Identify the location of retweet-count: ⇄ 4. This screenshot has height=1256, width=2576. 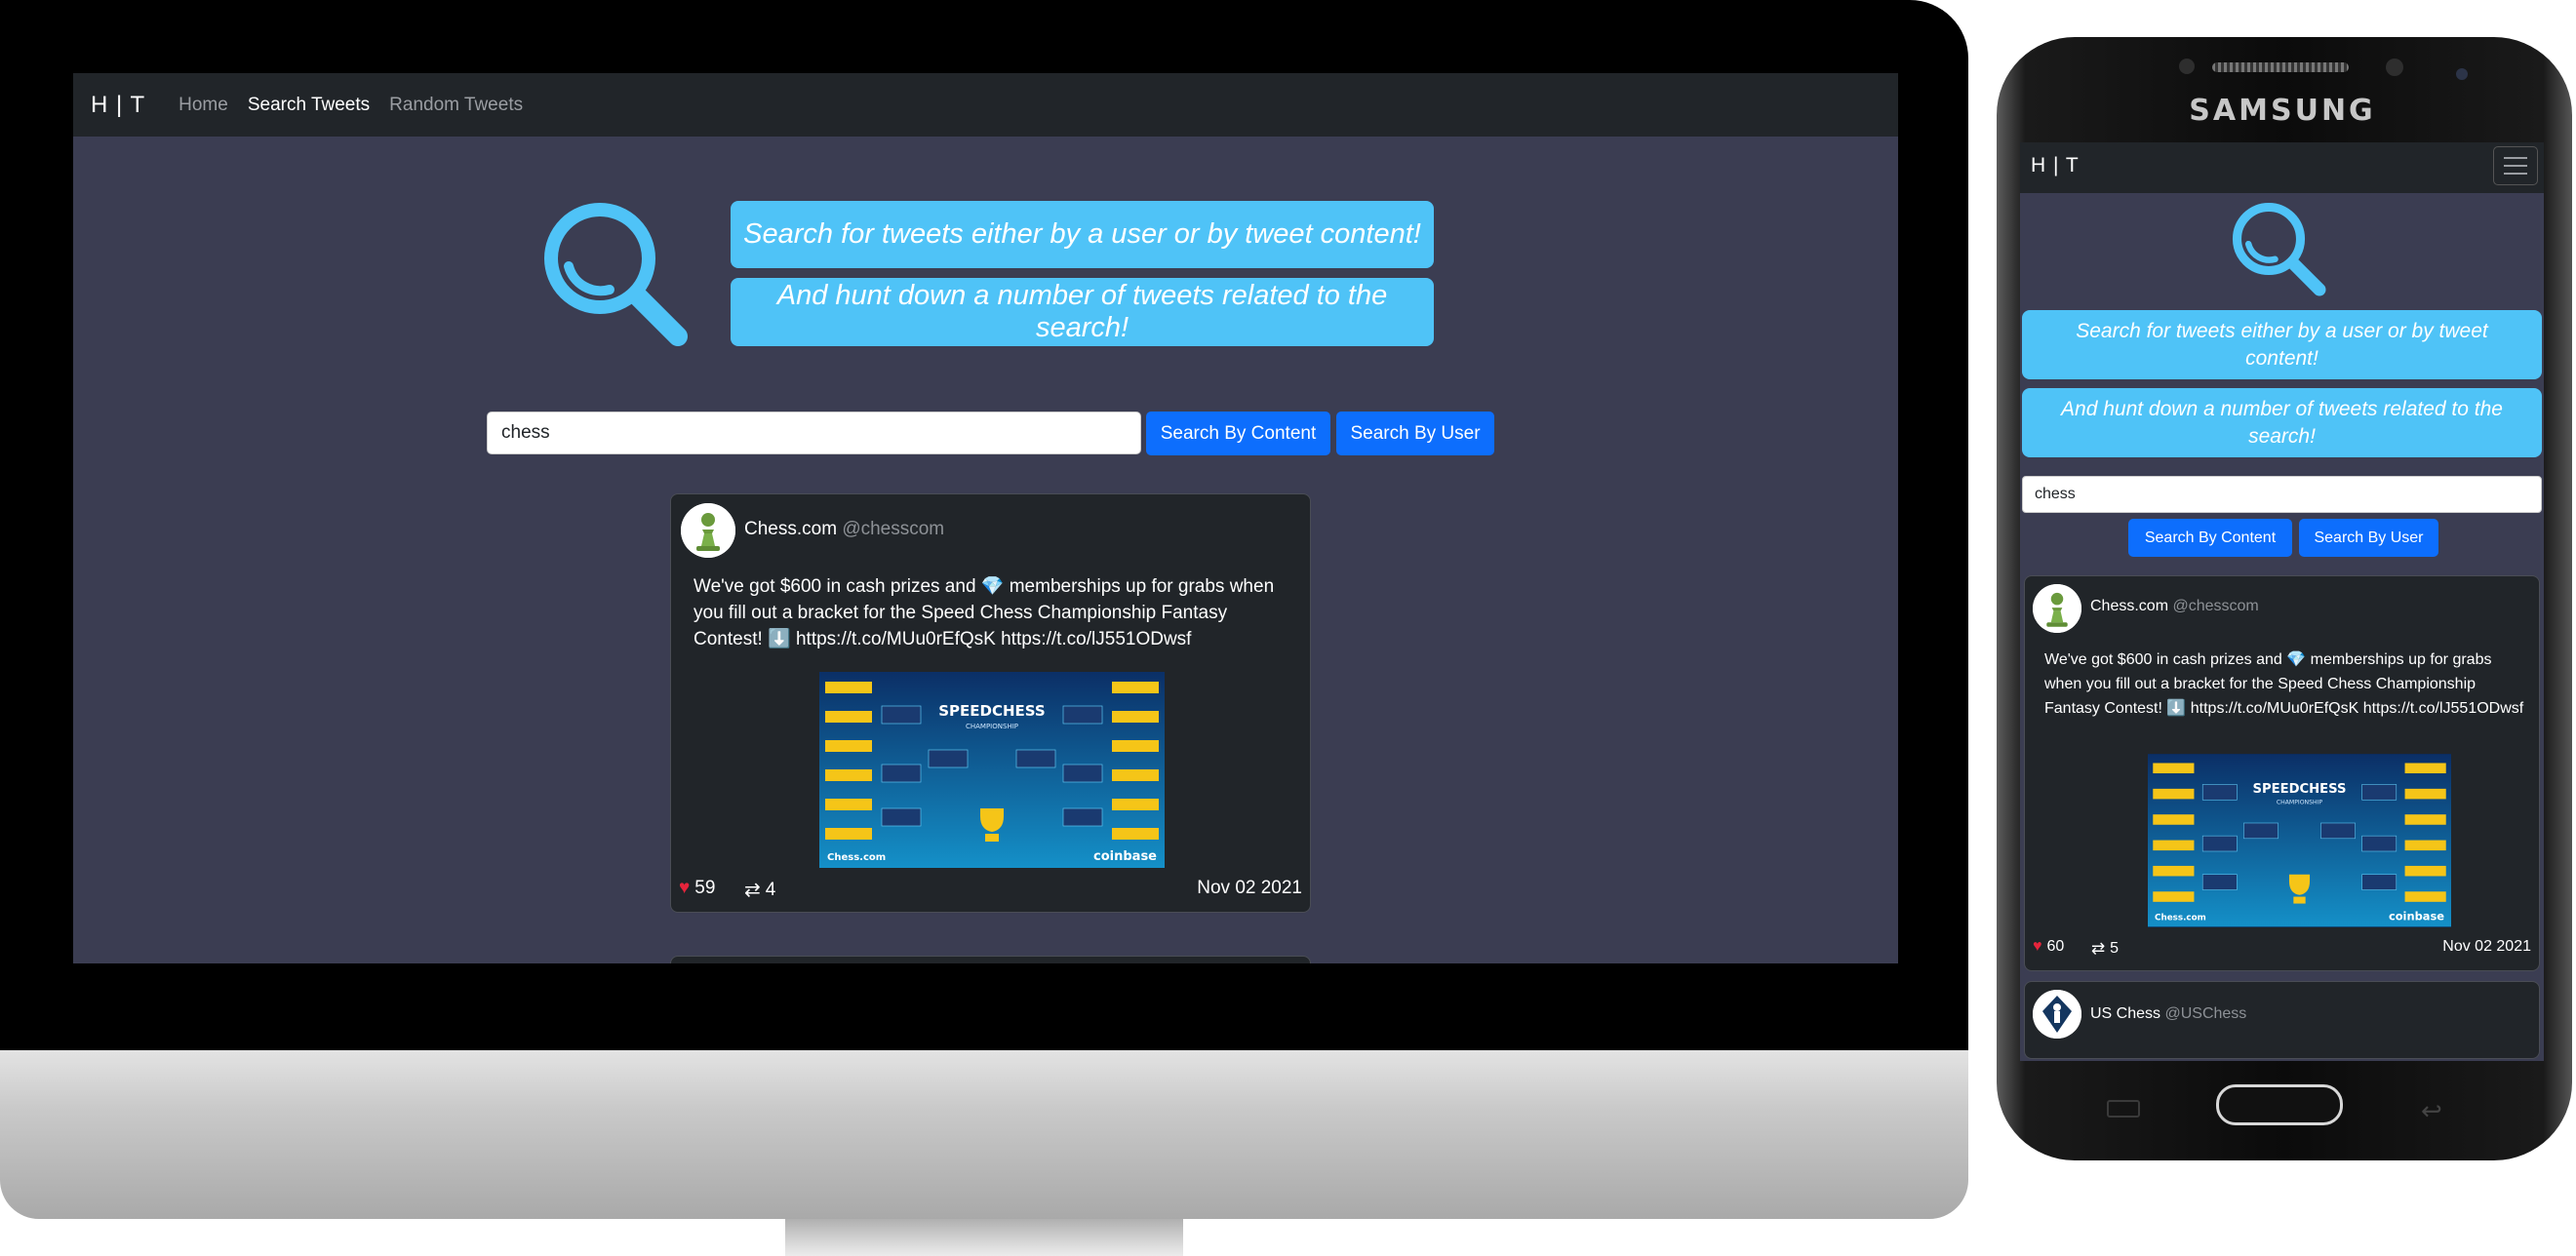
(759, 890).